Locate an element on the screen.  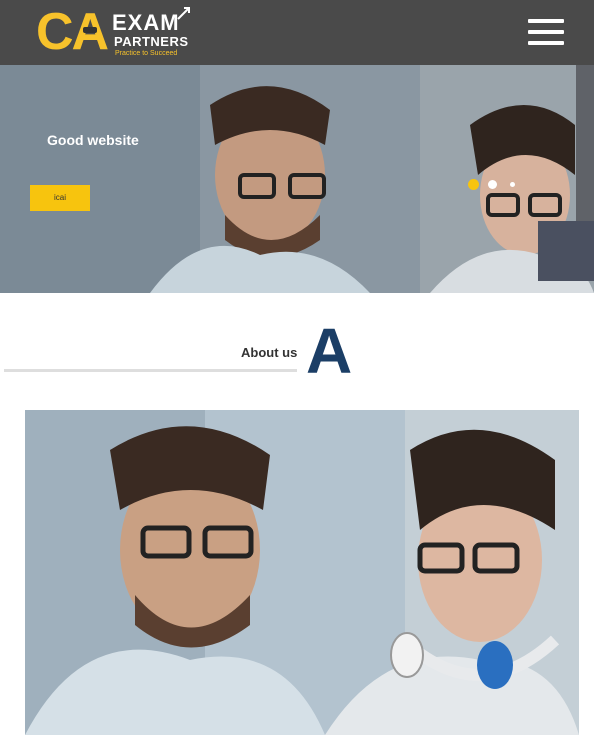
hero-caption: Good website is located at coordinates (93, 140).